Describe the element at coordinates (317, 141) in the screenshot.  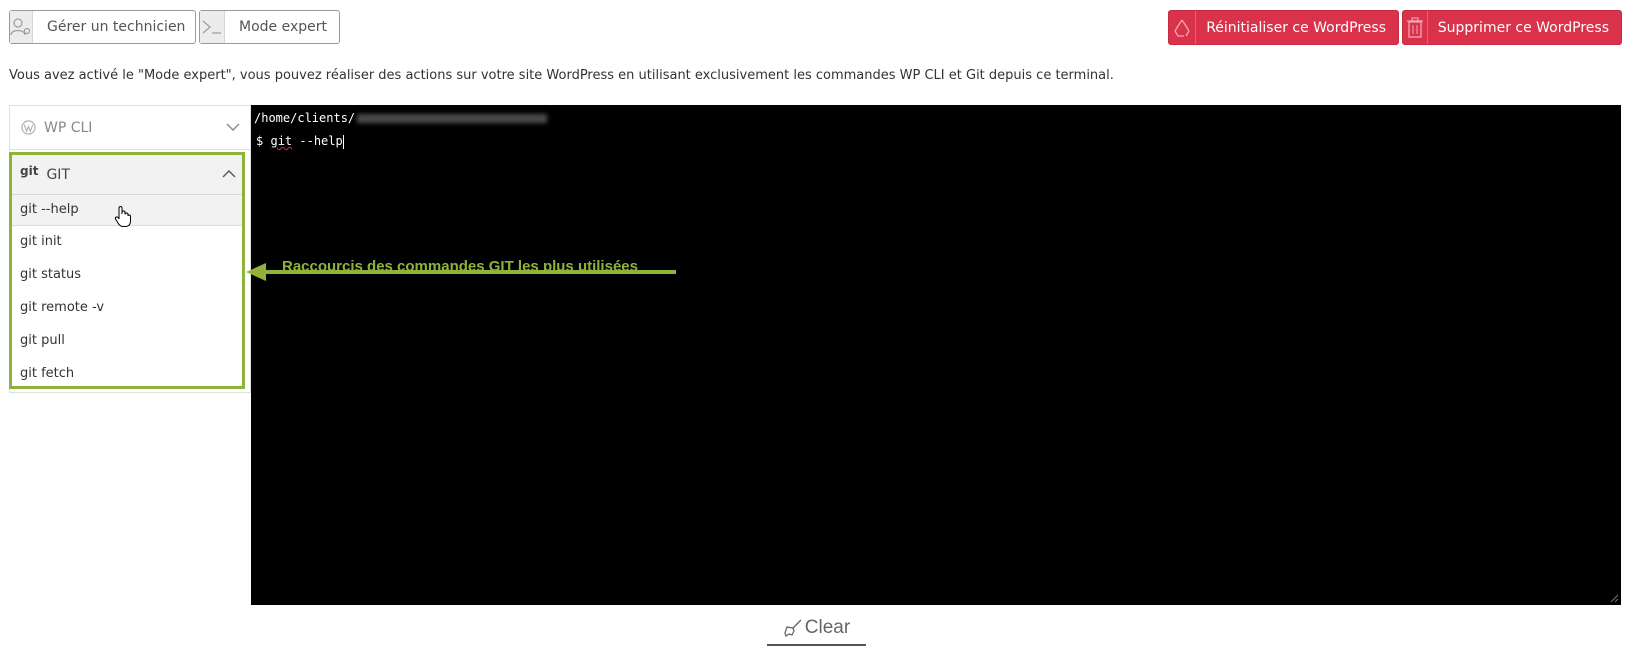
I see `terminal-command-args: --help` at that location.